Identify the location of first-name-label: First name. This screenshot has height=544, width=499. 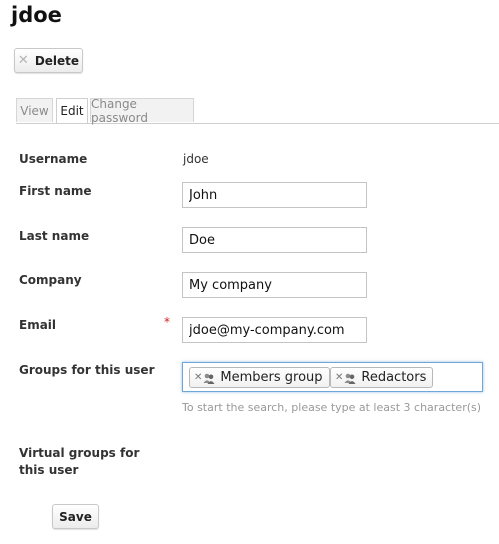
(55, 191).